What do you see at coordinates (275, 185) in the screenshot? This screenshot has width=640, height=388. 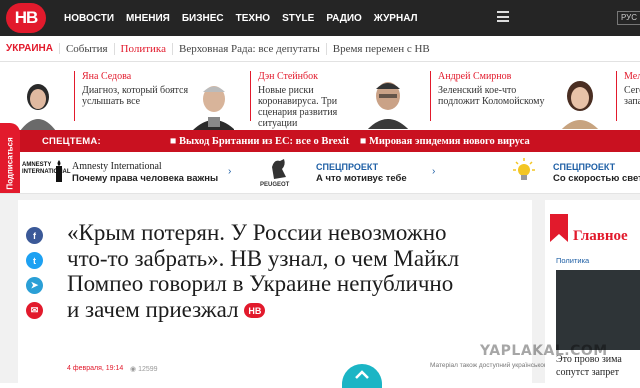 I see `peugeot-logo: PEUGEOT` at bounding box center [275, 185].